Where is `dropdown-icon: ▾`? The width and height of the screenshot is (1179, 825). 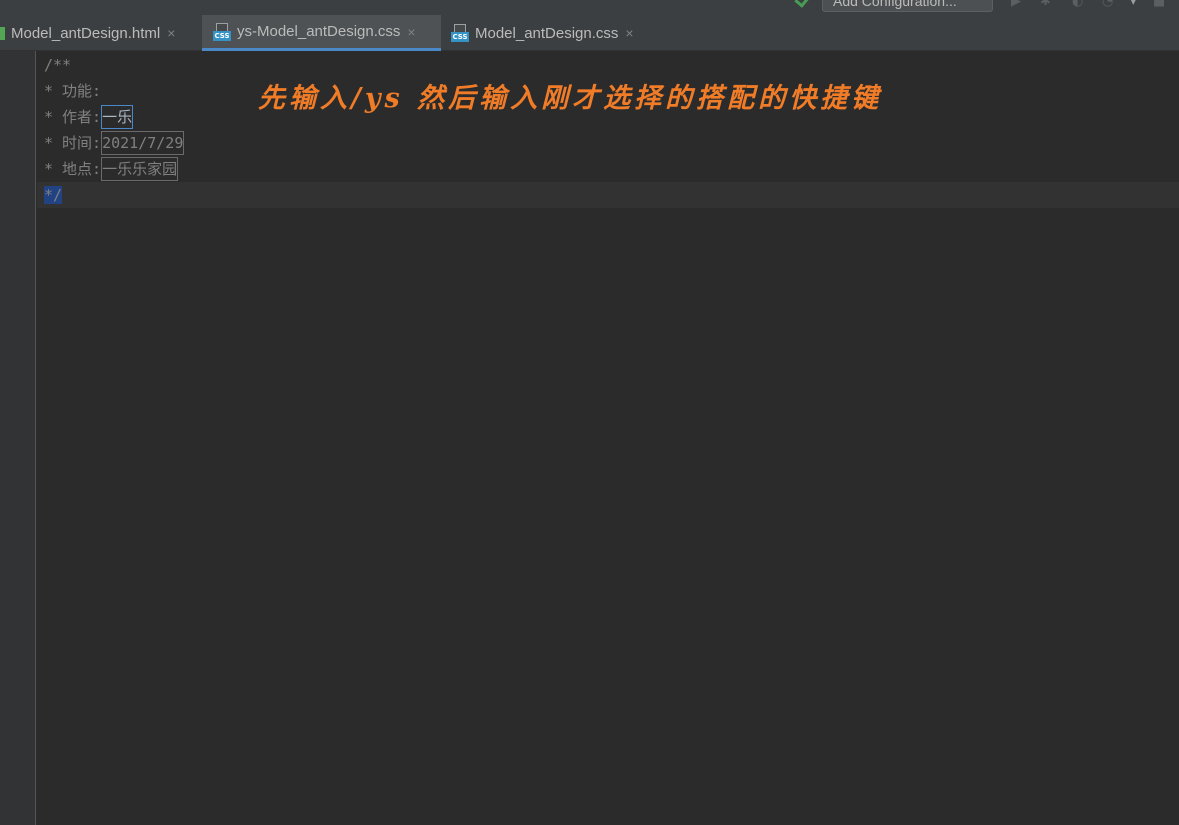 dropdown-icon: ▾ is located at coordinates (1133, 4).